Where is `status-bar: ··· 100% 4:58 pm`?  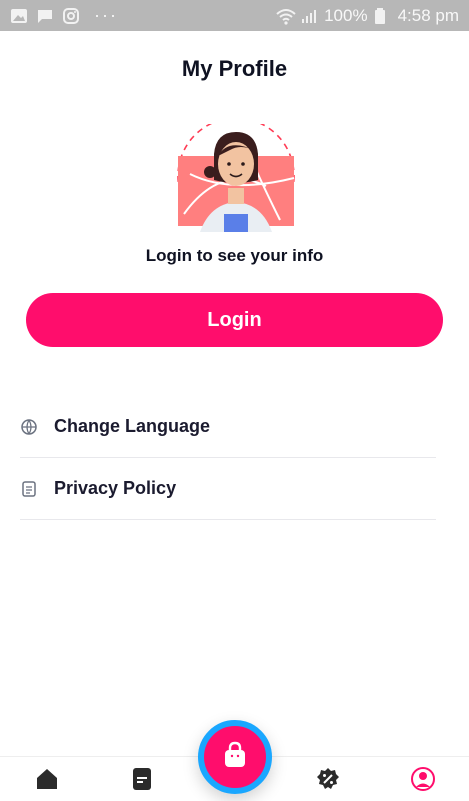
status-bar: ··· 100% 4:58 pm is located at coordinates (234, 15).